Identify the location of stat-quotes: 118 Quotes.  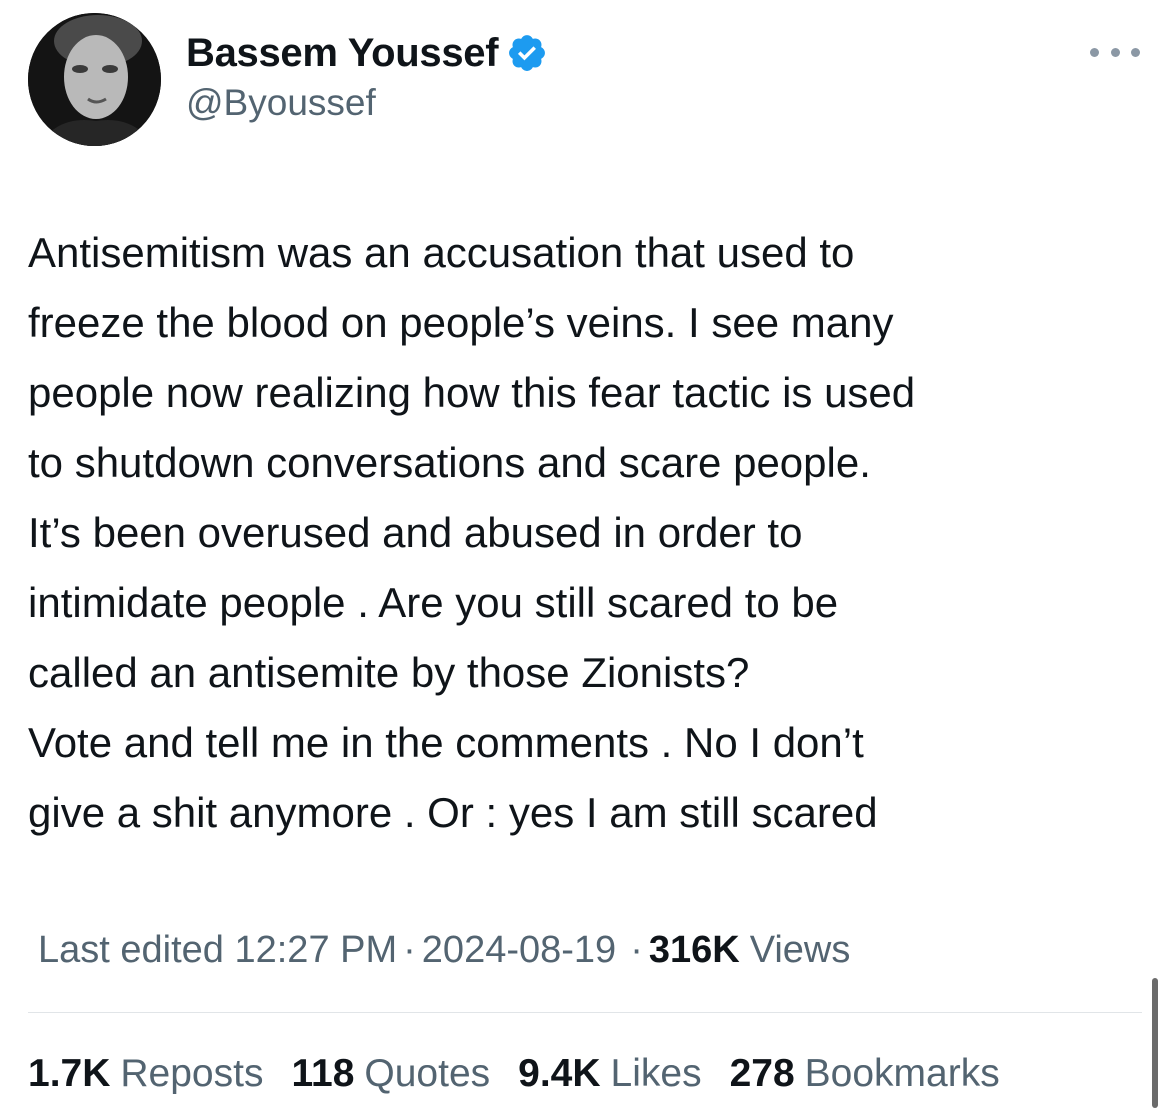
(390, 1074).